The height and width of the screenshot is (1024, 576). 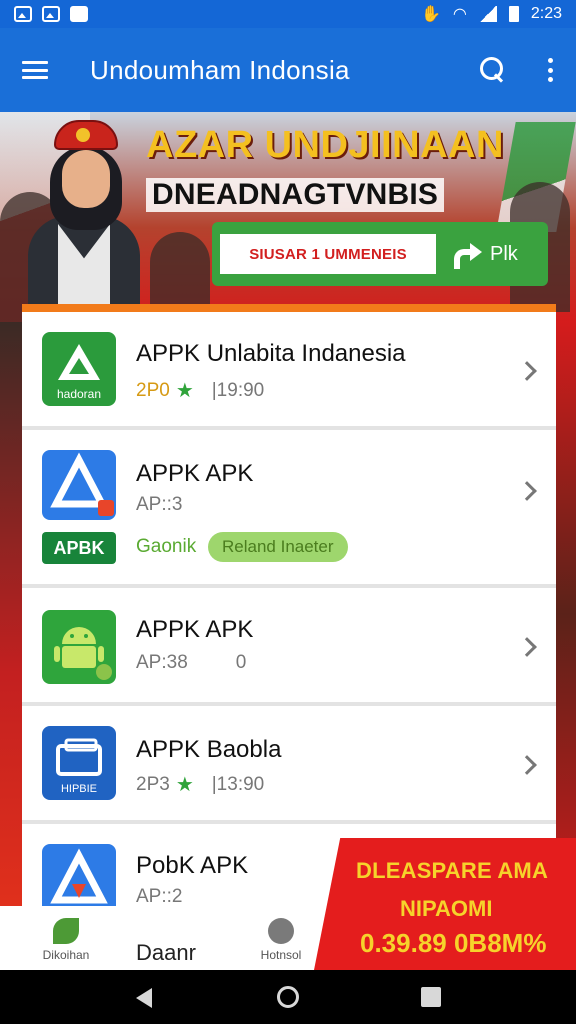 What do you see at coordinates (431, 997) in the screenshot?
I see `recent-apps-icon` at bounding box center [431, 997].